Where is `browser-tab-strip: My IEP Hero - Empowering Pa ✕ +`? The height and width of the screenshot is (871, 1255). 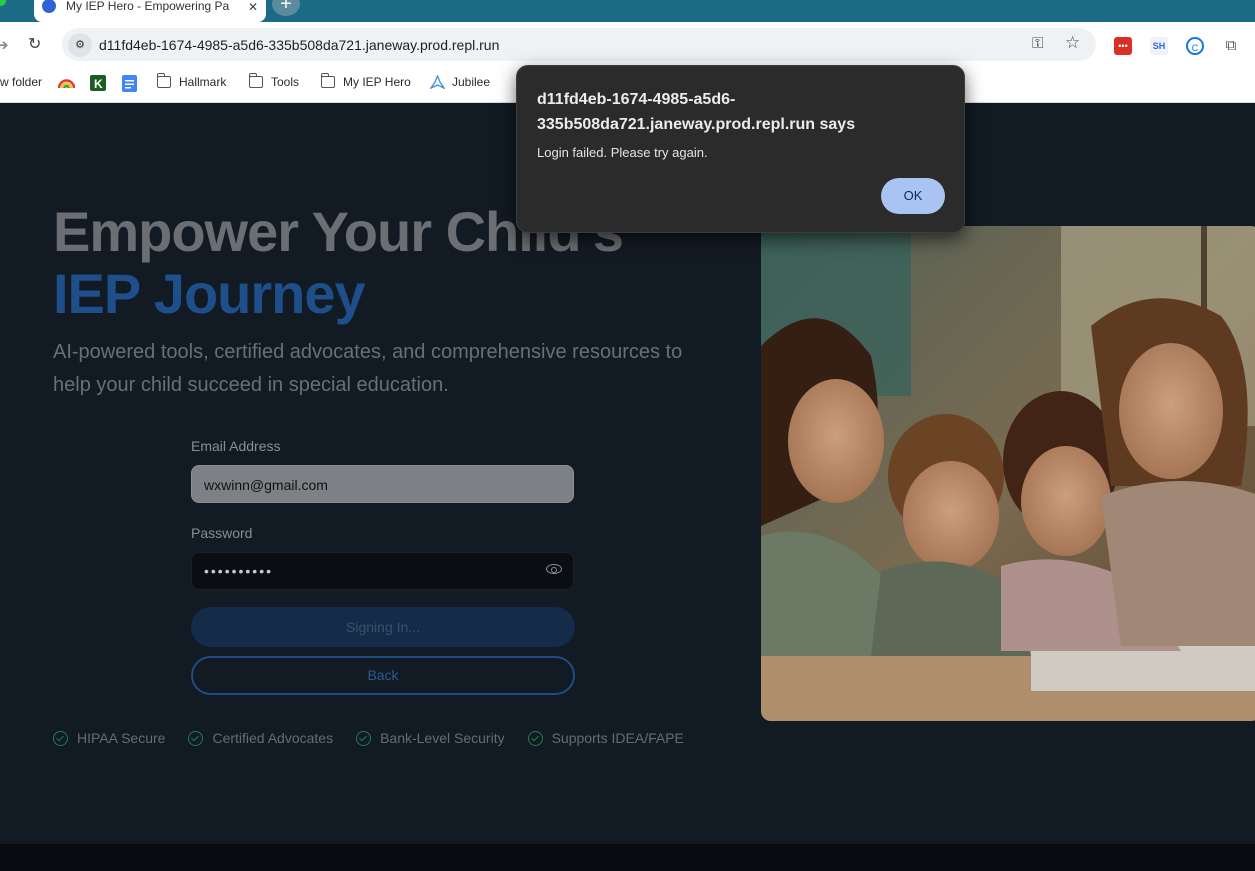 browser-tab-strip: My IEP Hero - Empowering Pa ✕ + is located at coordinates (627, 11).